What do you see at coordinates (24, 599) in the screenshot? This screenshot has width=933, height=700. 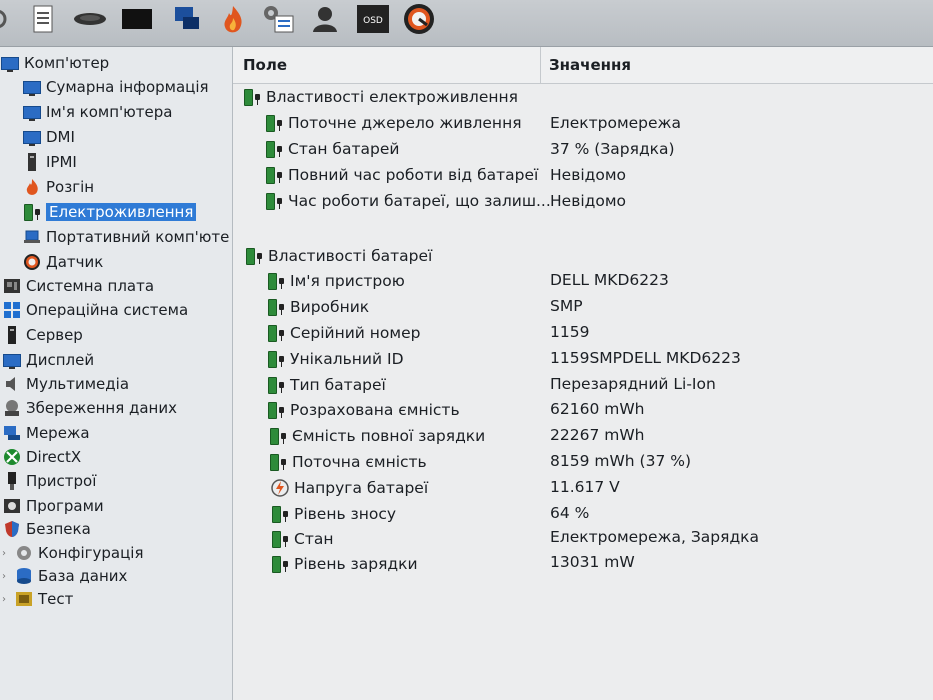 I see `test-icon` at bounding box center [24, 599].